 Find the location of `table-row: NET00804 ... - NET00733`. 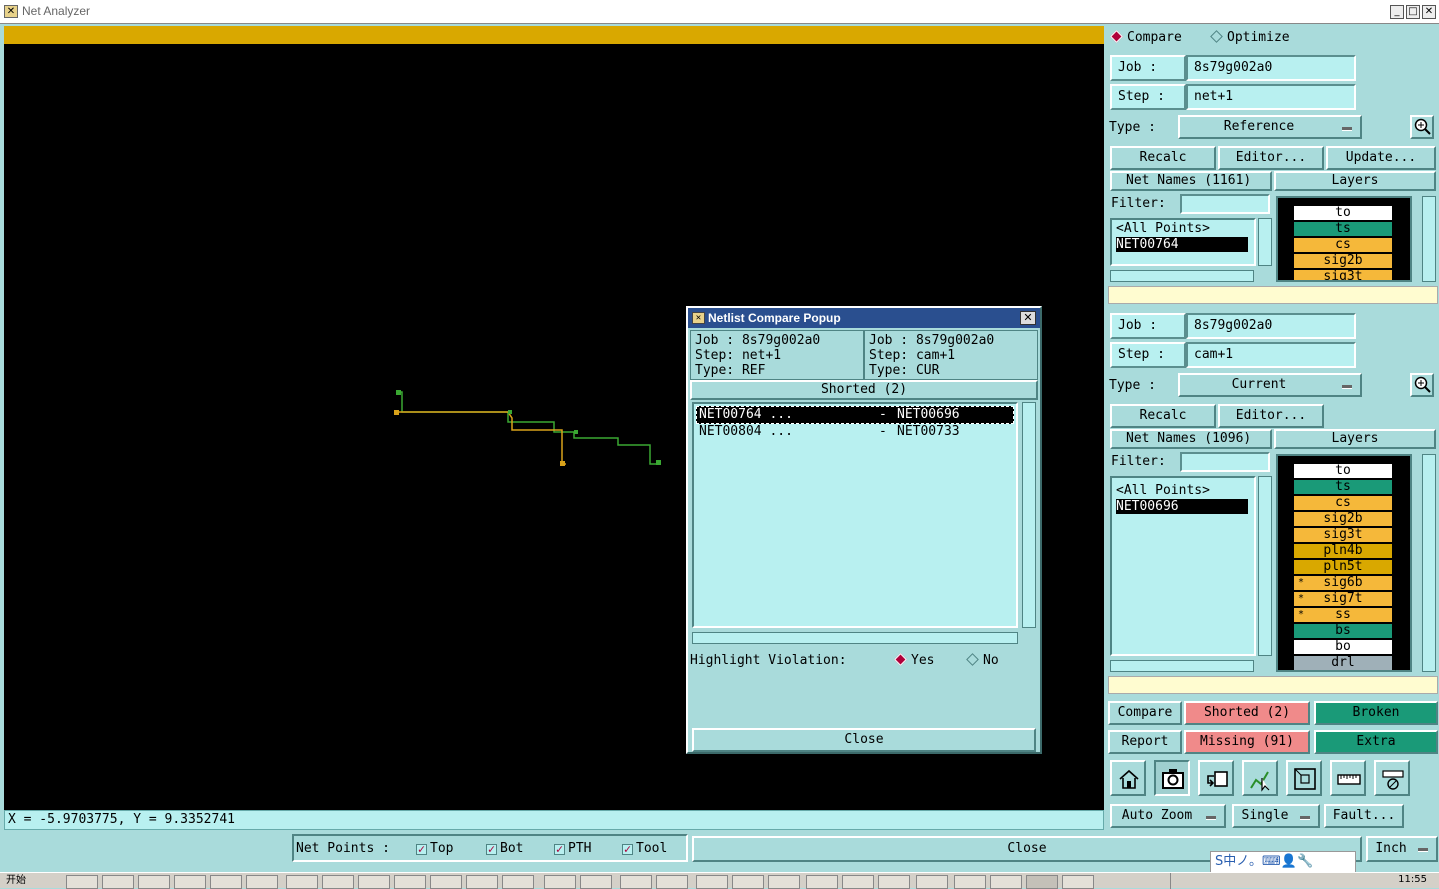

table-row: NET00804 ... - NET00733 is located at coordinates (855, 433).